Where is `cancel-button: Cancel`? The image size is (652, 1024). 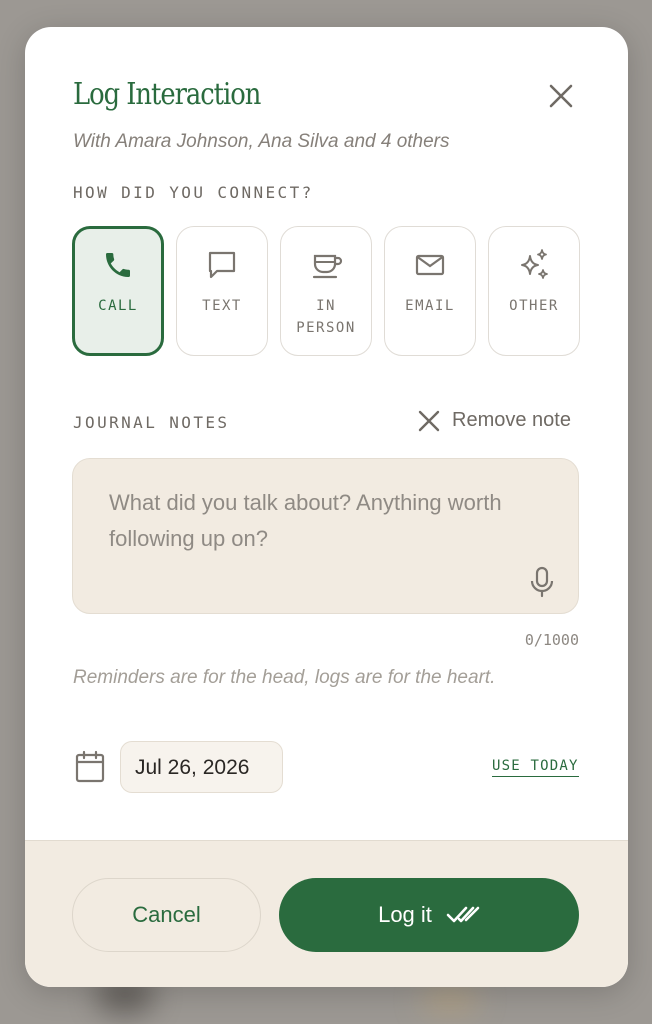 cancel-button: Cancel is located at coordinates (166, 915).